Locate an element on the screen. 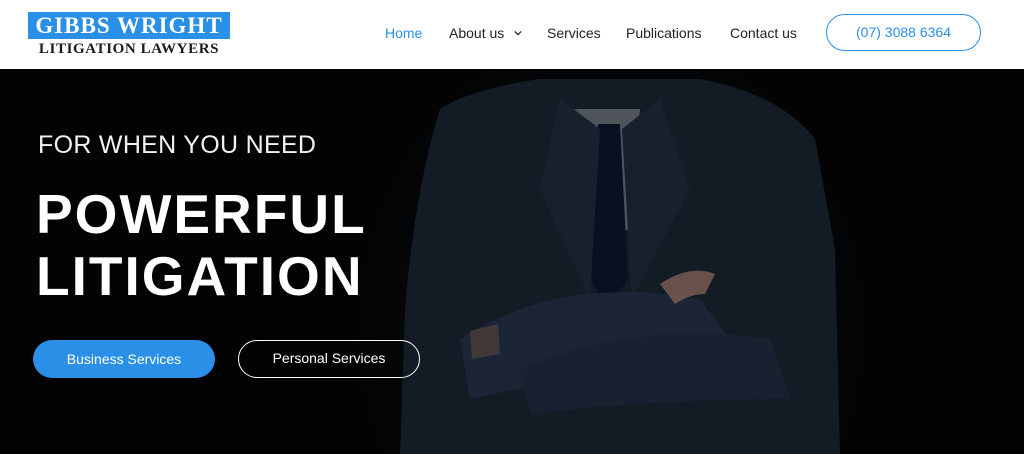 The width and height of the screenshot is (1024, 454). nav-about-us-label: About us is located at coordinates (477, 33).